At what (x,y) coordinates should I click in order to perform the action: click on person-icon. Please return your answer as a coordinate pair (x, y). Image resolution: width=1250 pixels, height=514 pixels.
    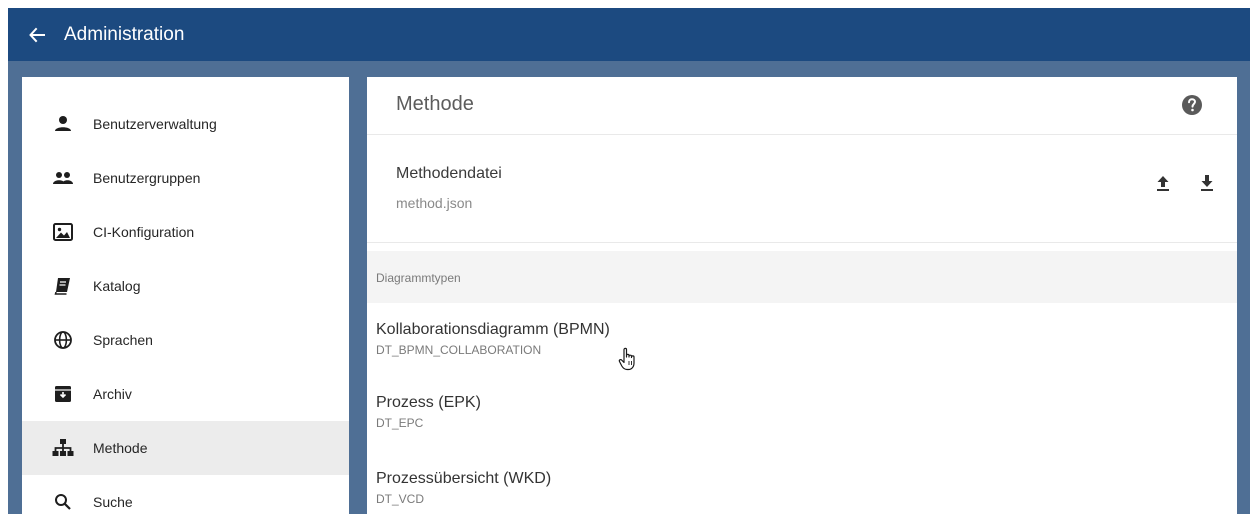
    Looking at the image, I should click on (63, 124).